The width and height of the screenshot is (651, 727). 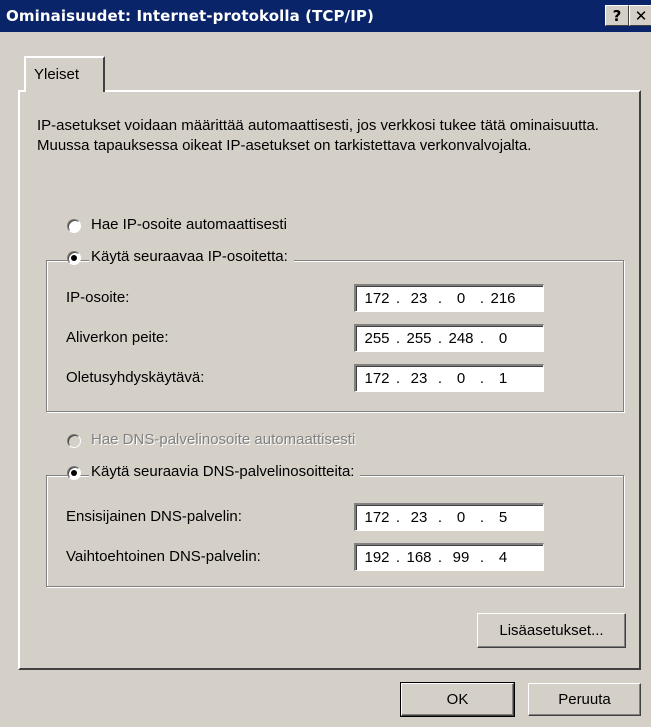 What do you see at coordinates (74, 441) in the screenshot?
I see `dns-auto-radio` at bounding box center [74, 441].